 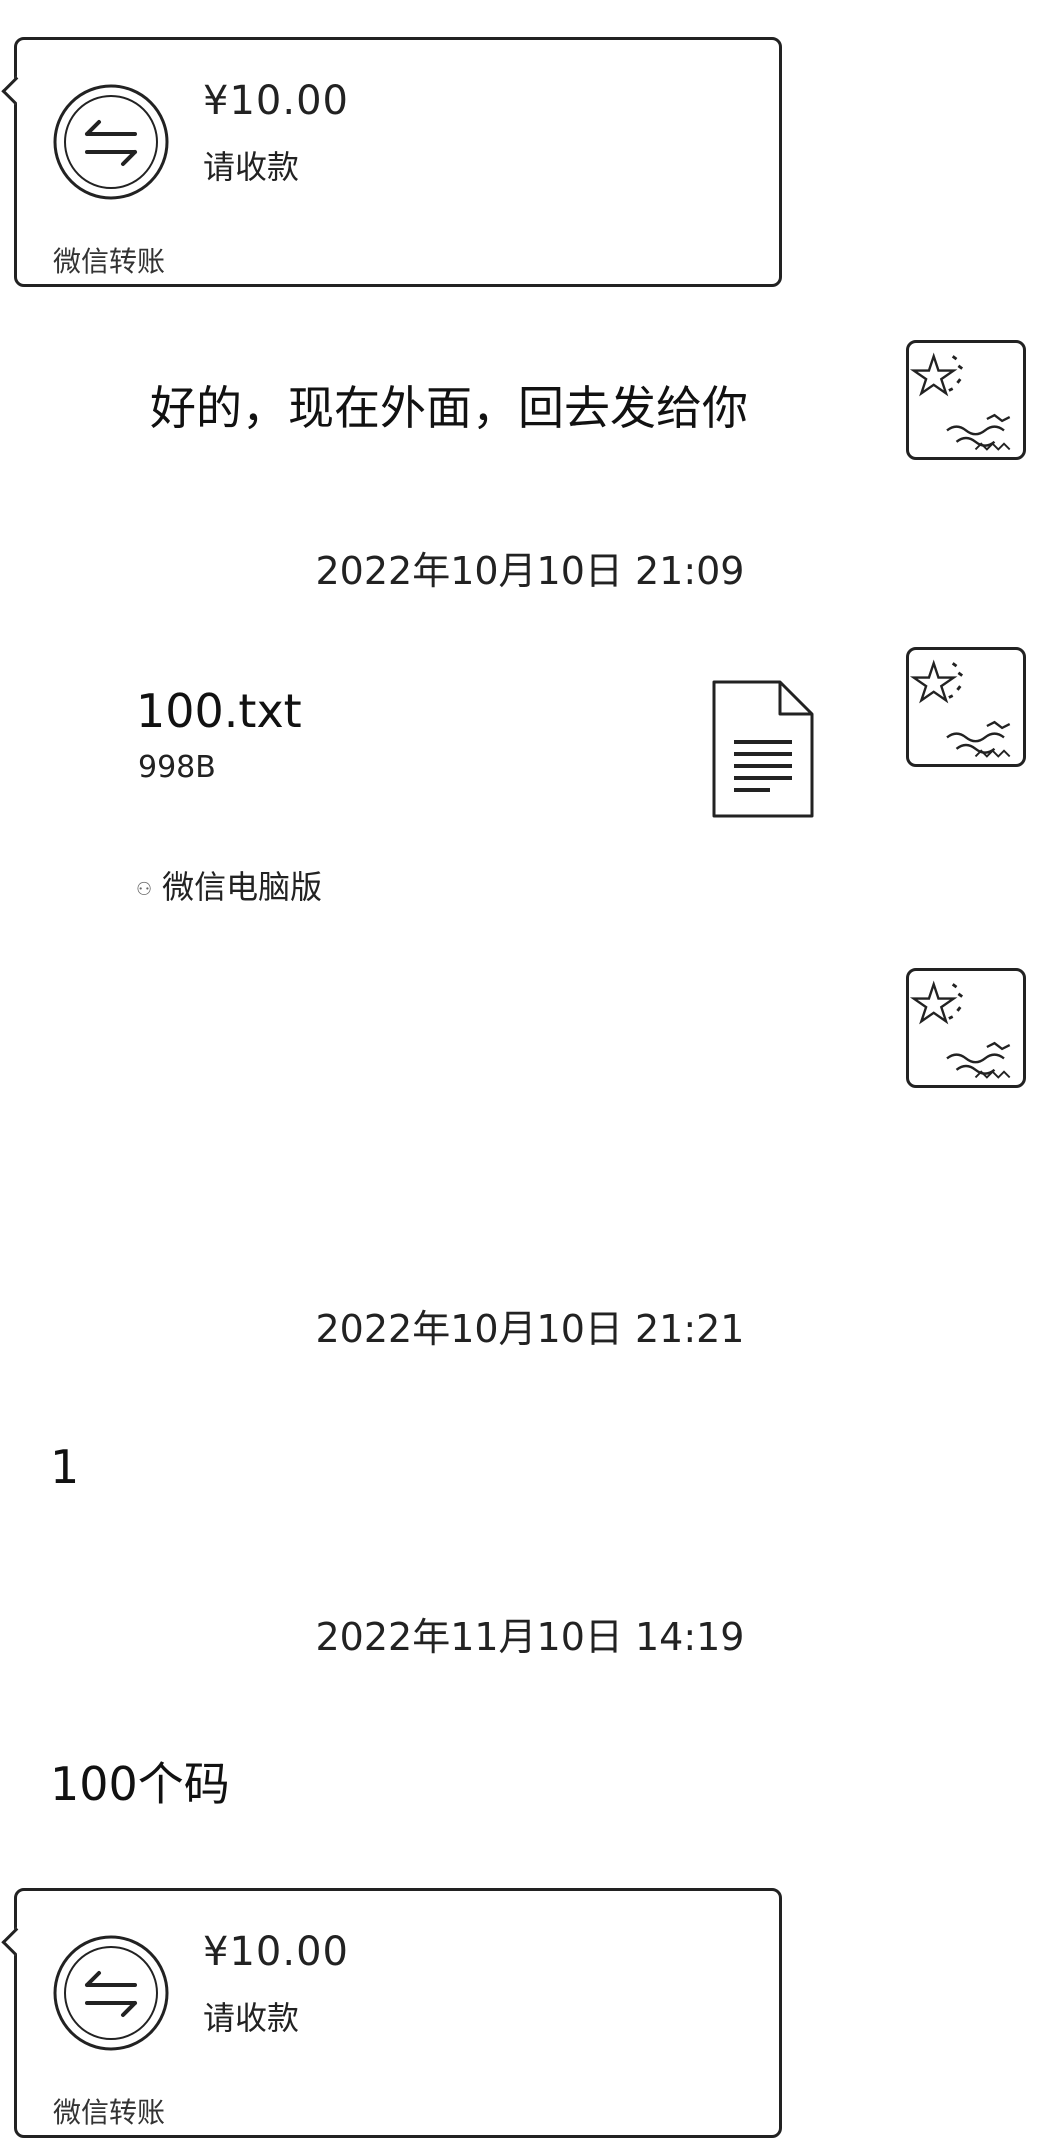 What do you see at coordinates (219, 711) in the screenshot?
I see `file-name: 100.txt` at bounding box center [219, 711].